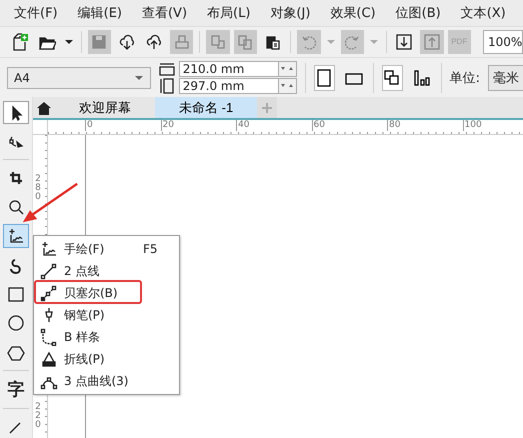  What do you see at coordinates (44, 108) in the screenshot?
I see `home-icon` at bounding box center [44, 108].